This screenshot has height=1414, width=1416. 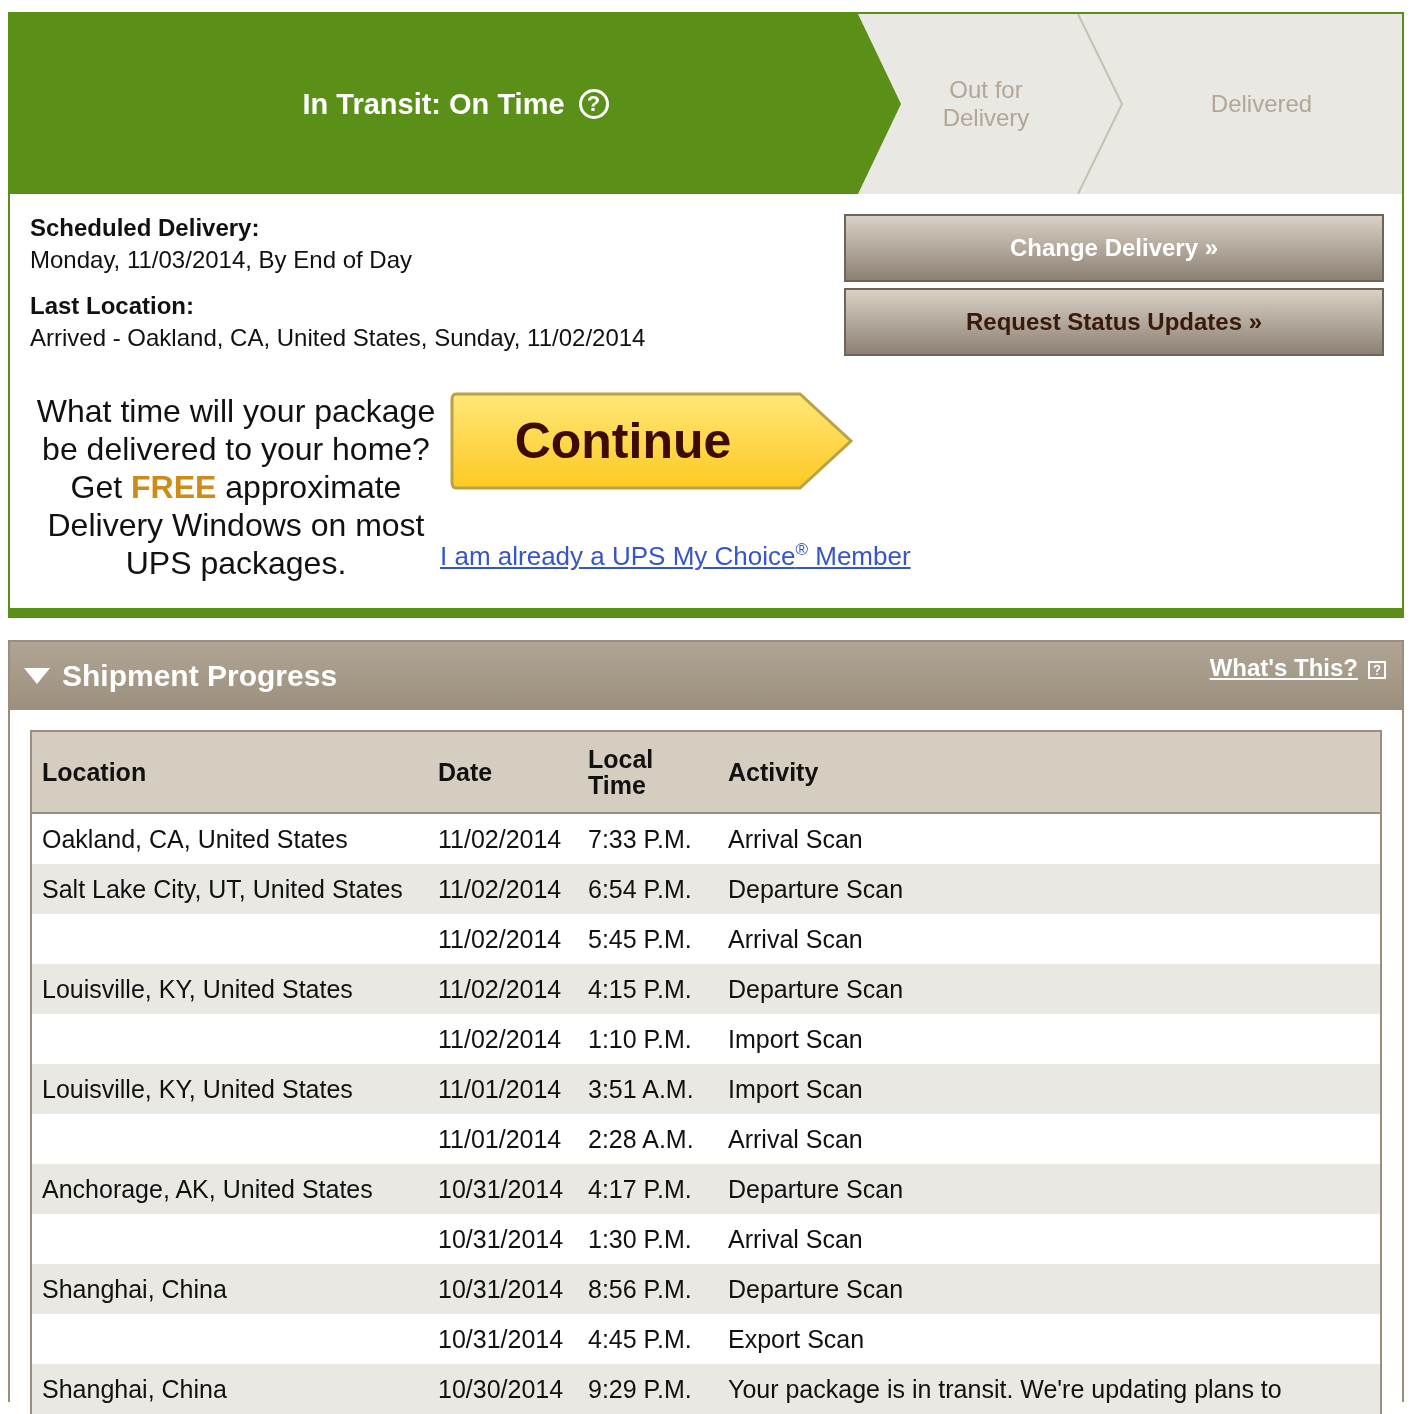 What do you see at coordinates (338, 338) in the screenshot?
I see `detail-value: Arrived - Oakland, CA, United States, Sunday, 11/02/2014` at bounding box center [338, 338].